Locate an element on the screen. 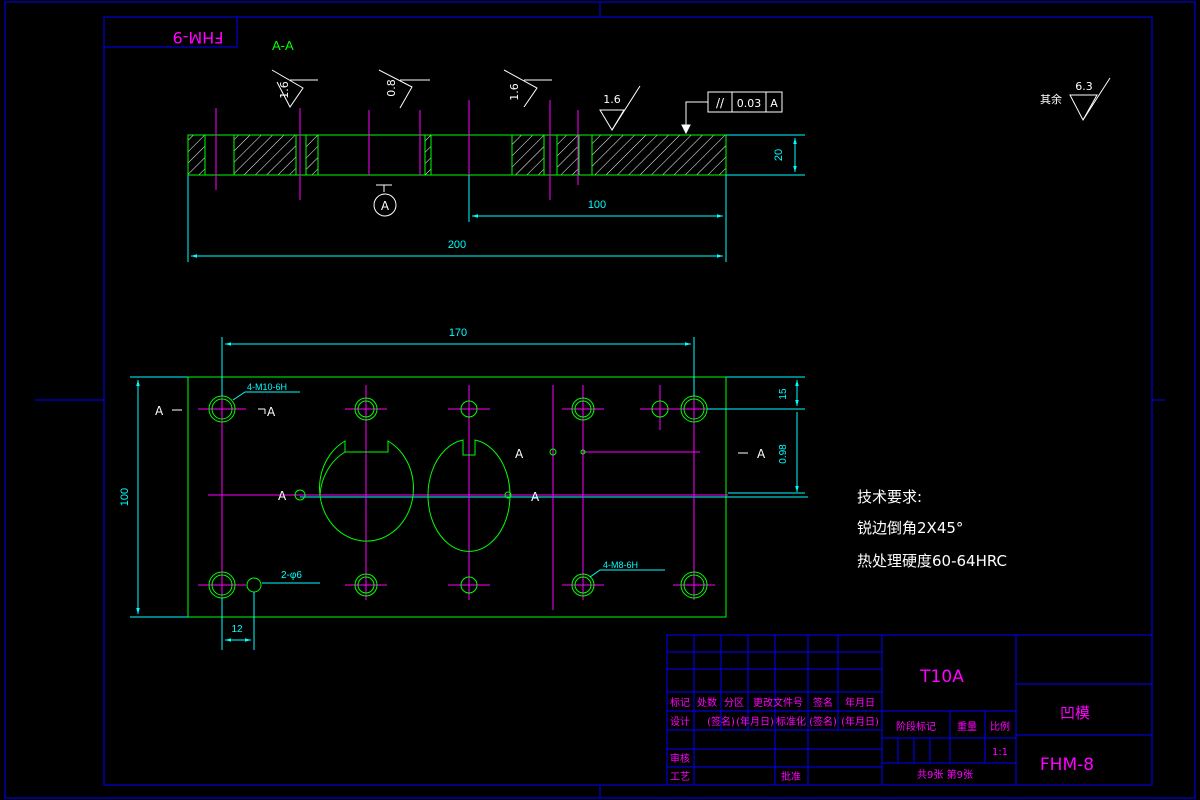  tb-h-qianming: 签名 is located at coordinates (823, 702).